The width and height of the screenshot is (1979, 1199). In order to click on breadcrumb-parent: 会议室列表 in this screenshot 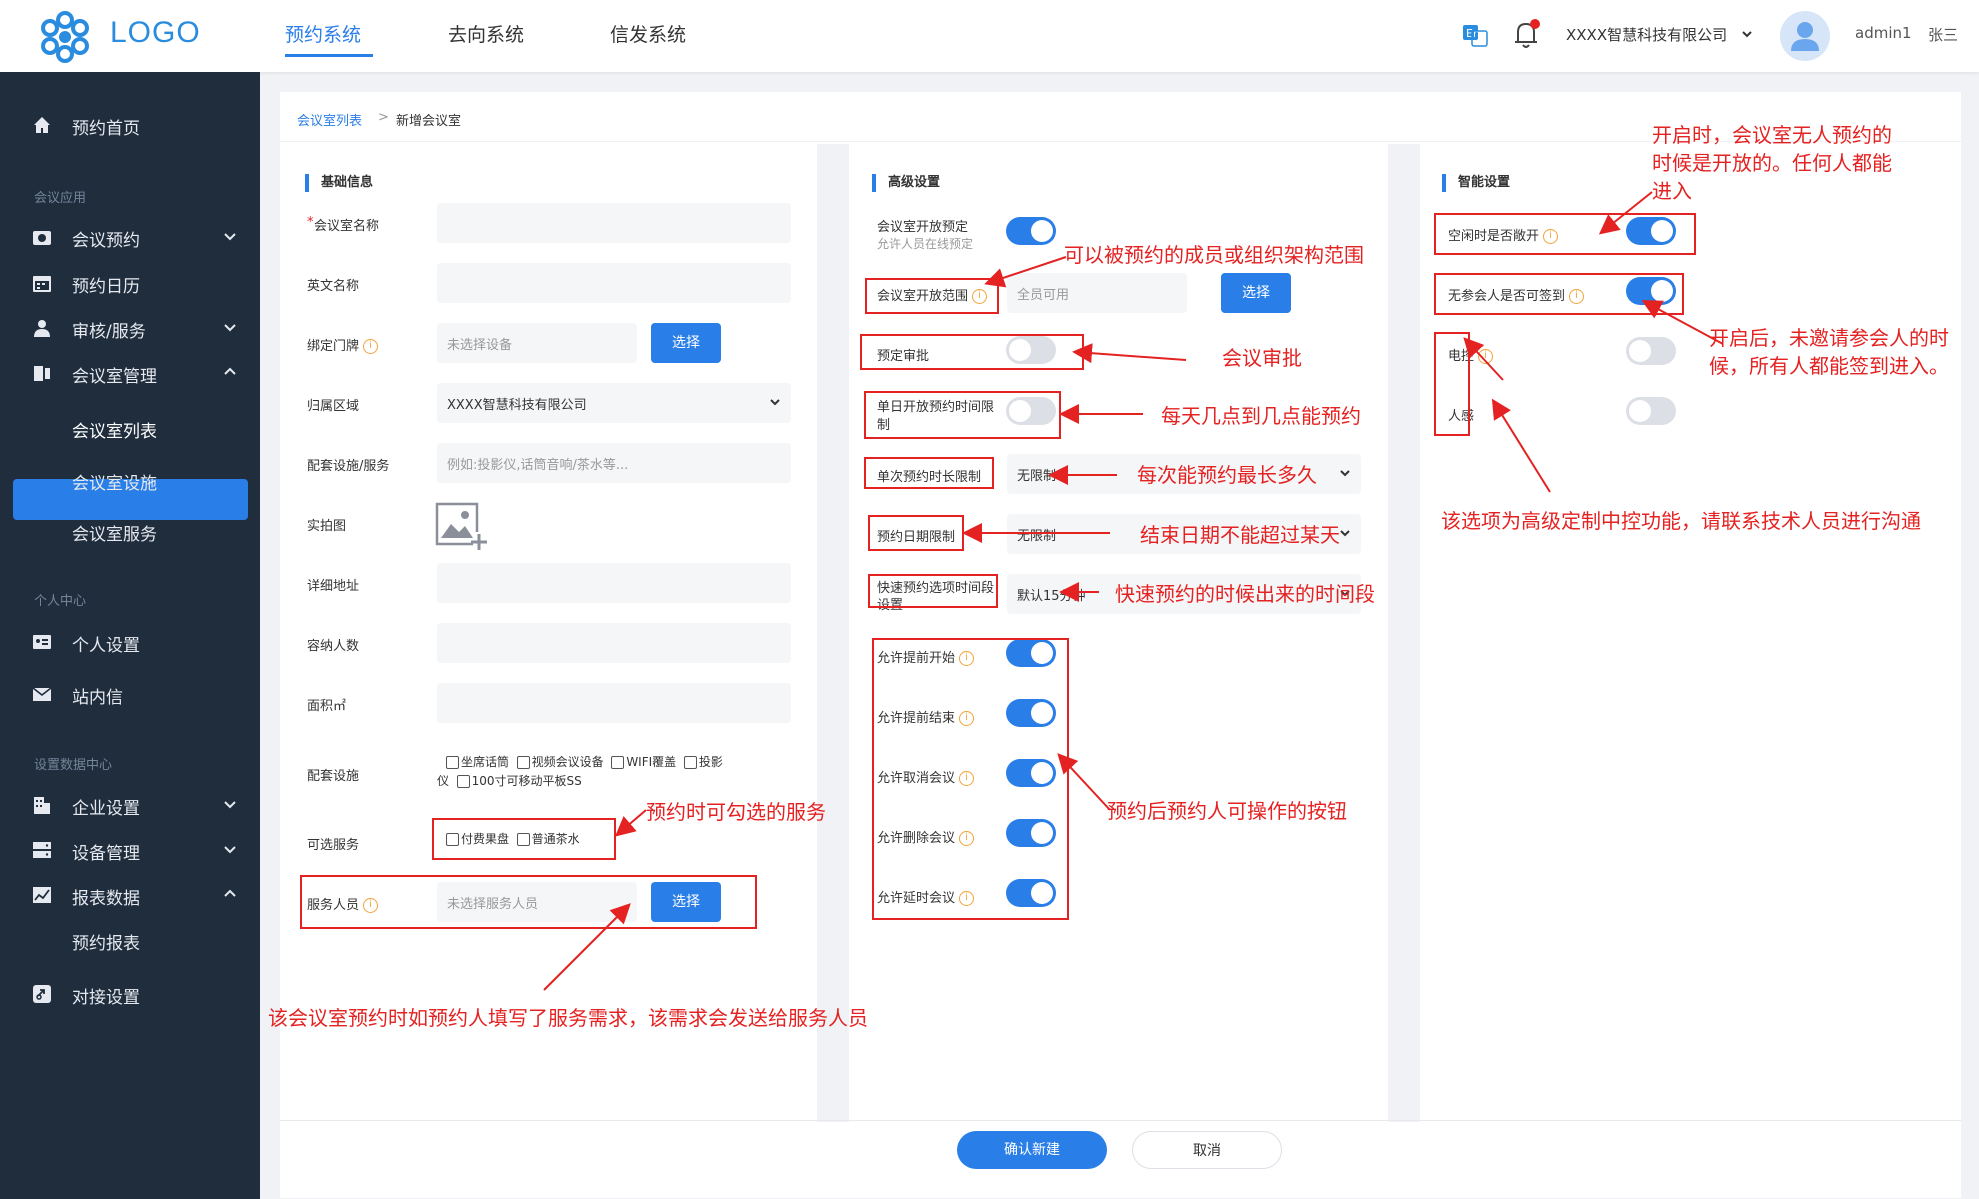, I will do `click(329, 119)`.